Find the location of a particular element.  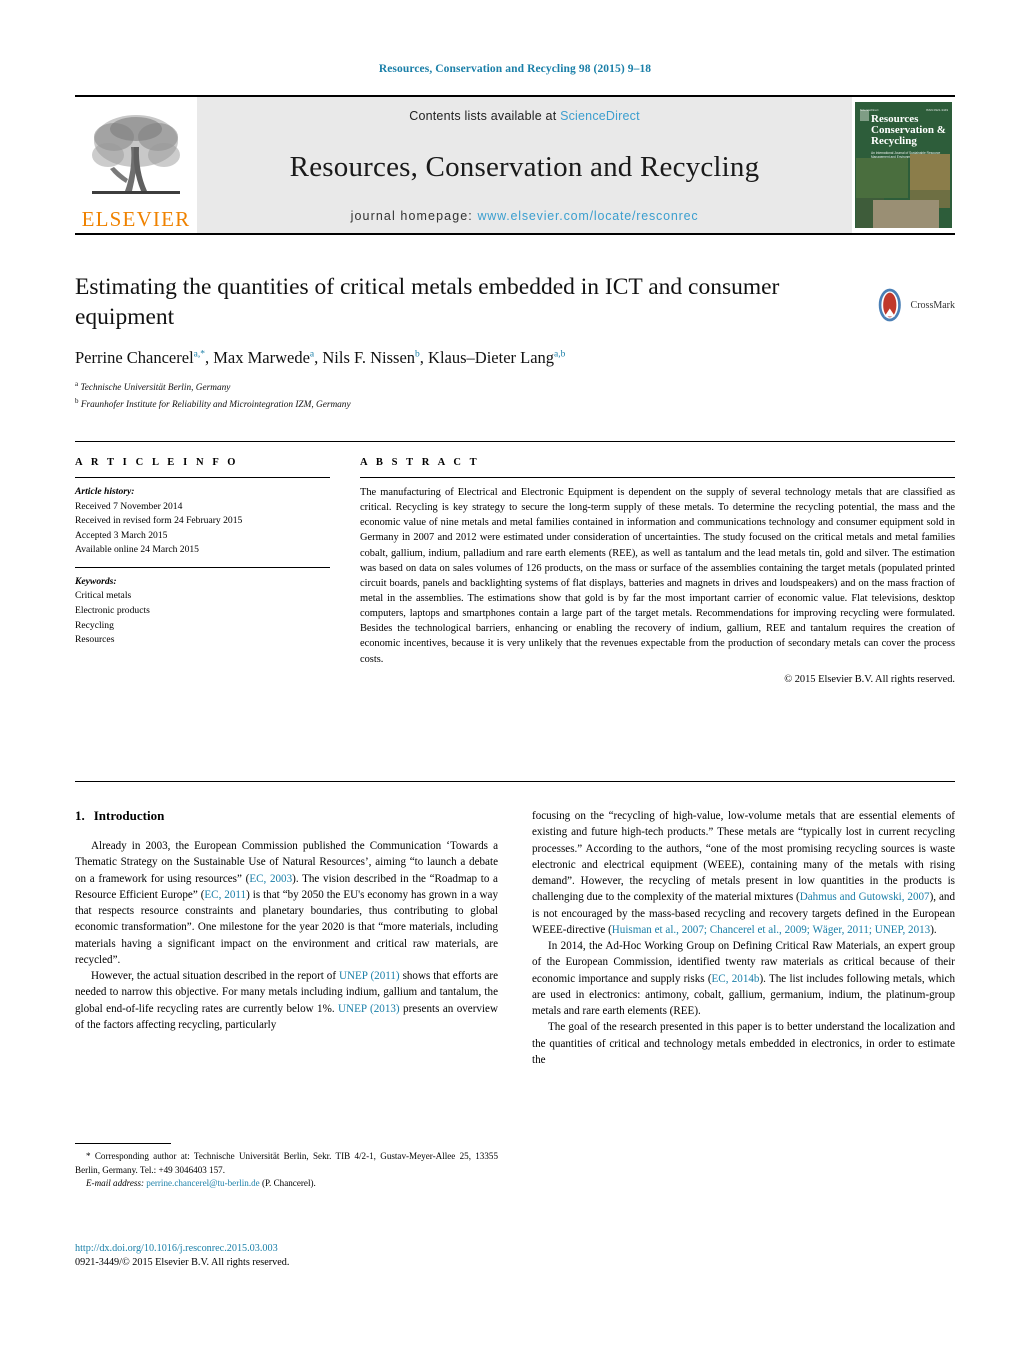

email-suffix: (P. Chancerel). is located at coordinates (288, 1183).